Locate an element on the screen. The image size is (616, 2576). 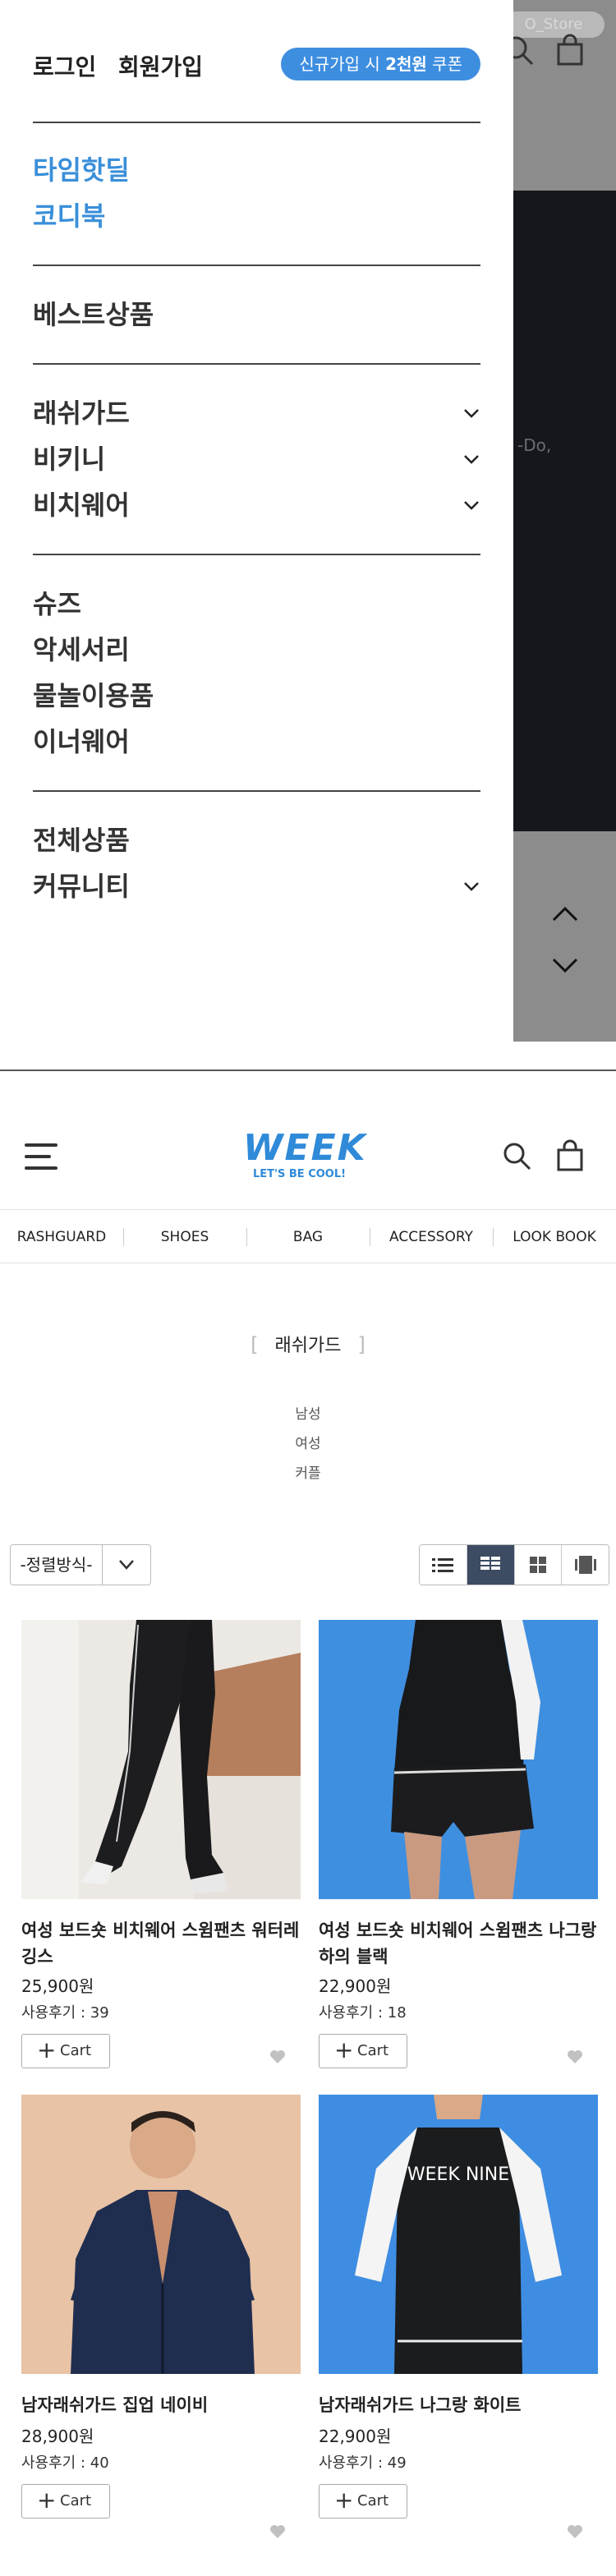
sort-select: -정렬방식- is located at coordinates (80, 1564).